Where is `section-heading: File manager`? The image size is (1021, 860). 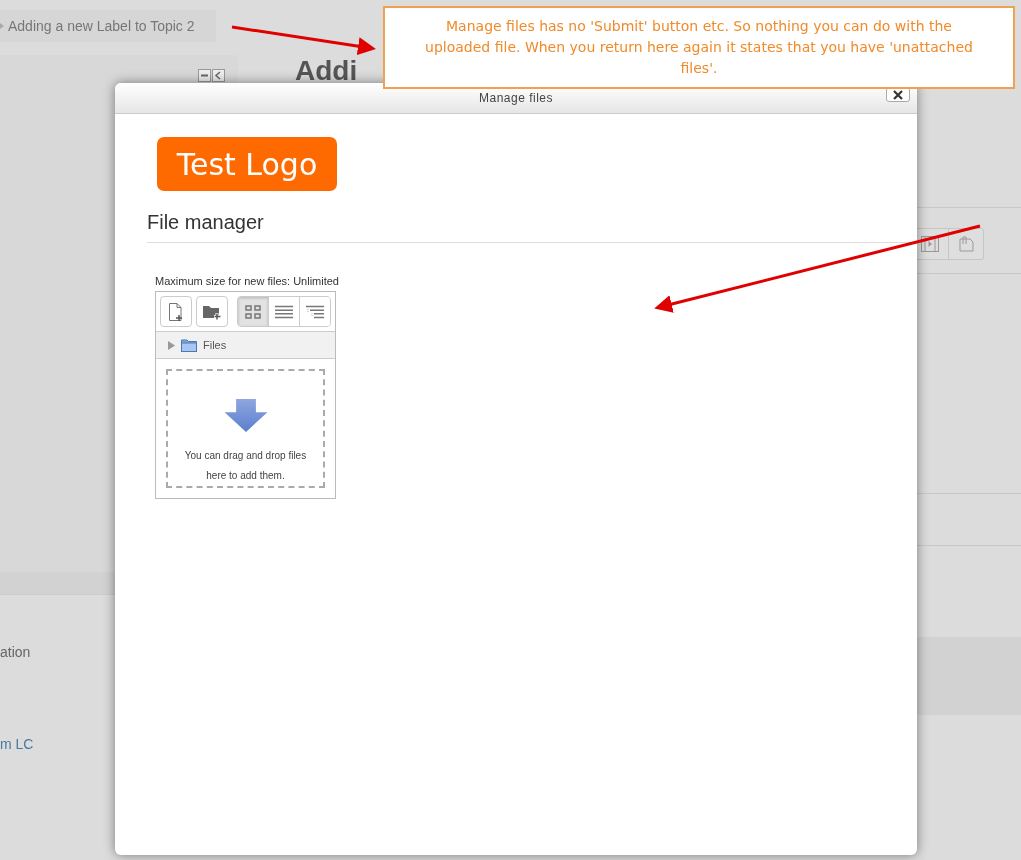 section-heading: File manager is located at coordinates (532, 227).